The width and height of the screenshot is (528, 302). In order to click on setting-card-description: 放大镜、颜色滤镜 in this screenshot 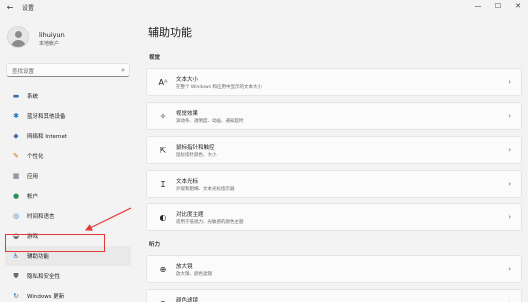, I will do `click(194, 274)`.